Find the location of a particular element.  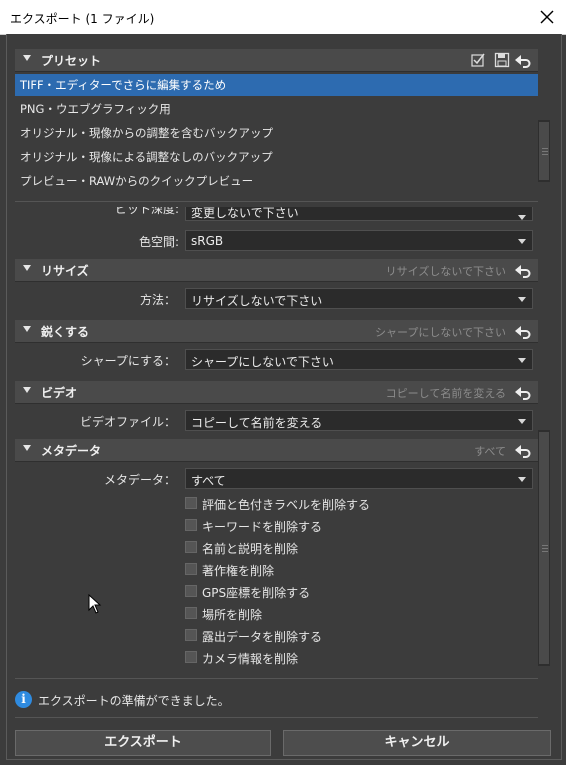

metadata-label: メタデータ： is located at coordinates (139, 480).